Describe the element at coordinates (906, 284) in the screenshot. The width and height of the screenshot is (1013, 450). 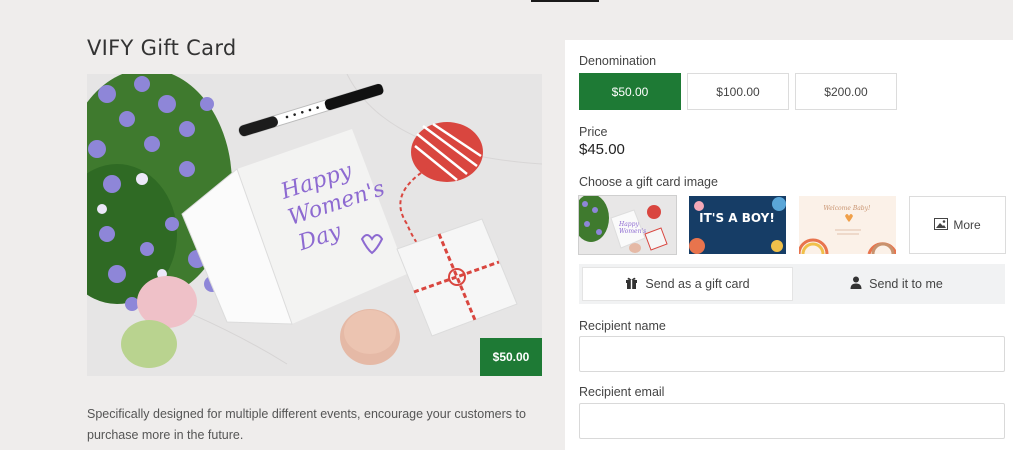
I see `tab-send-to-me-label: Send it to me` at that location.